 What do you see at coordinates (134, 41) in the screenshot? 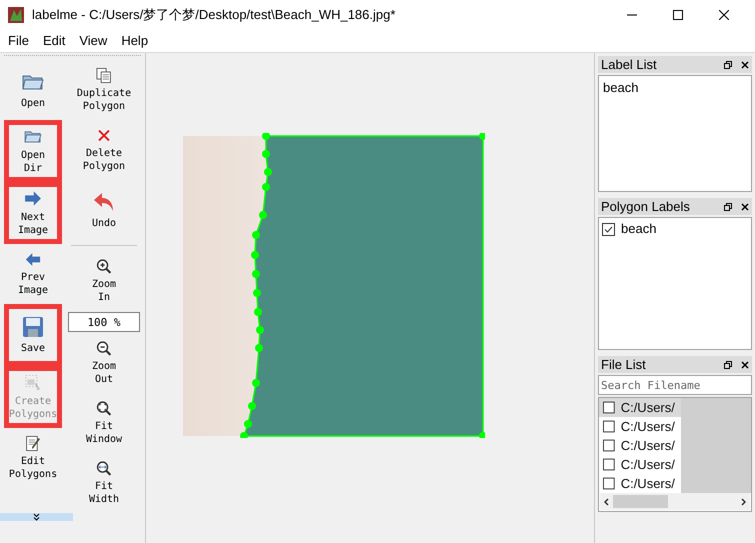
I see `menu-item: Help` at bounding box center [134, 41].